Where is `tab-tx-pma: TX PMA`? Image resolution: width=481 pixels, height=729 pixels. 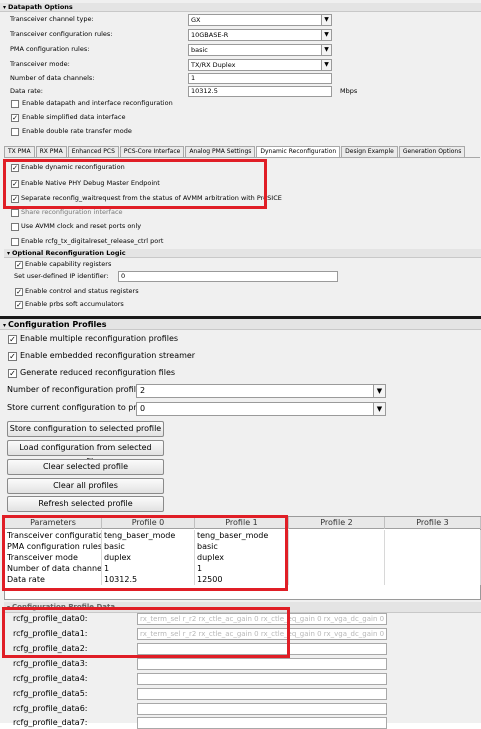 tab-tx-pma: TX PMA is located at coordinates (19, 151).